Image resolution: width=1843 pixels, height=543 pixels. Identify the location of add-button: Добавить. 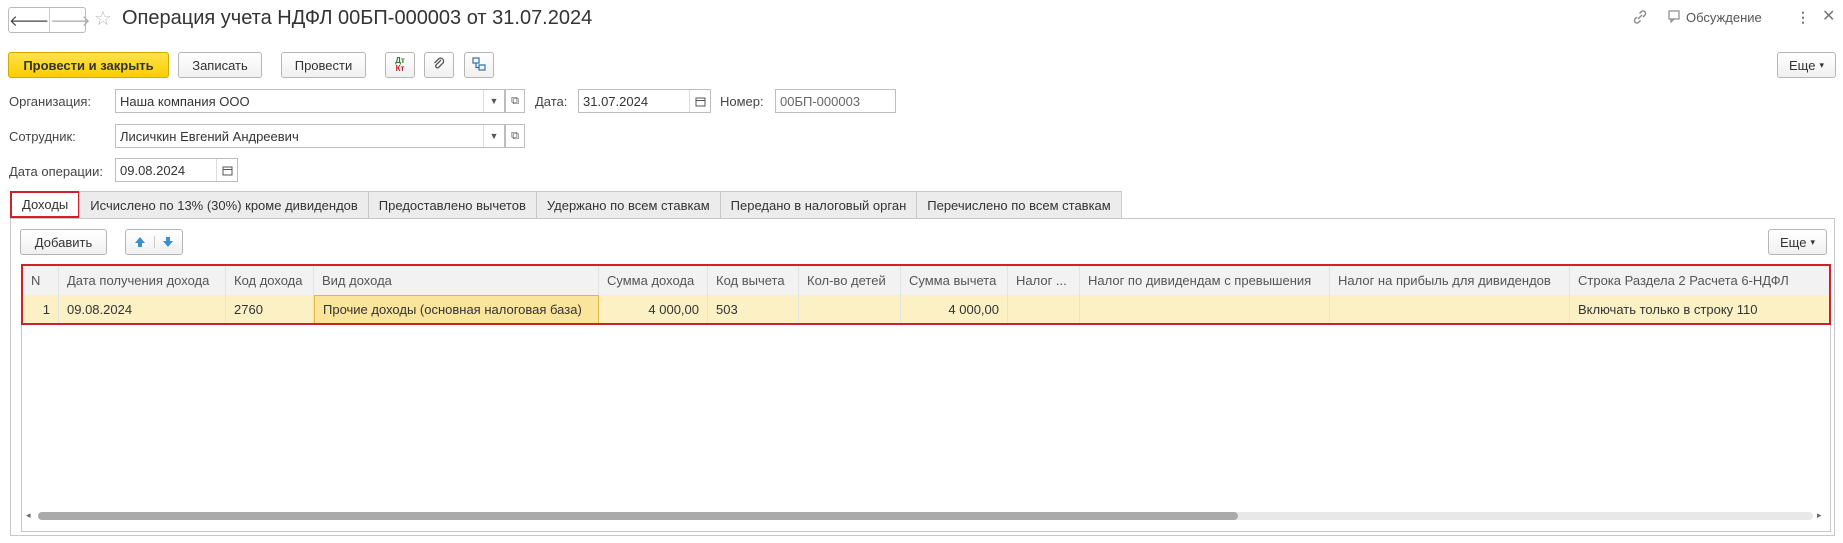
(63, 242).